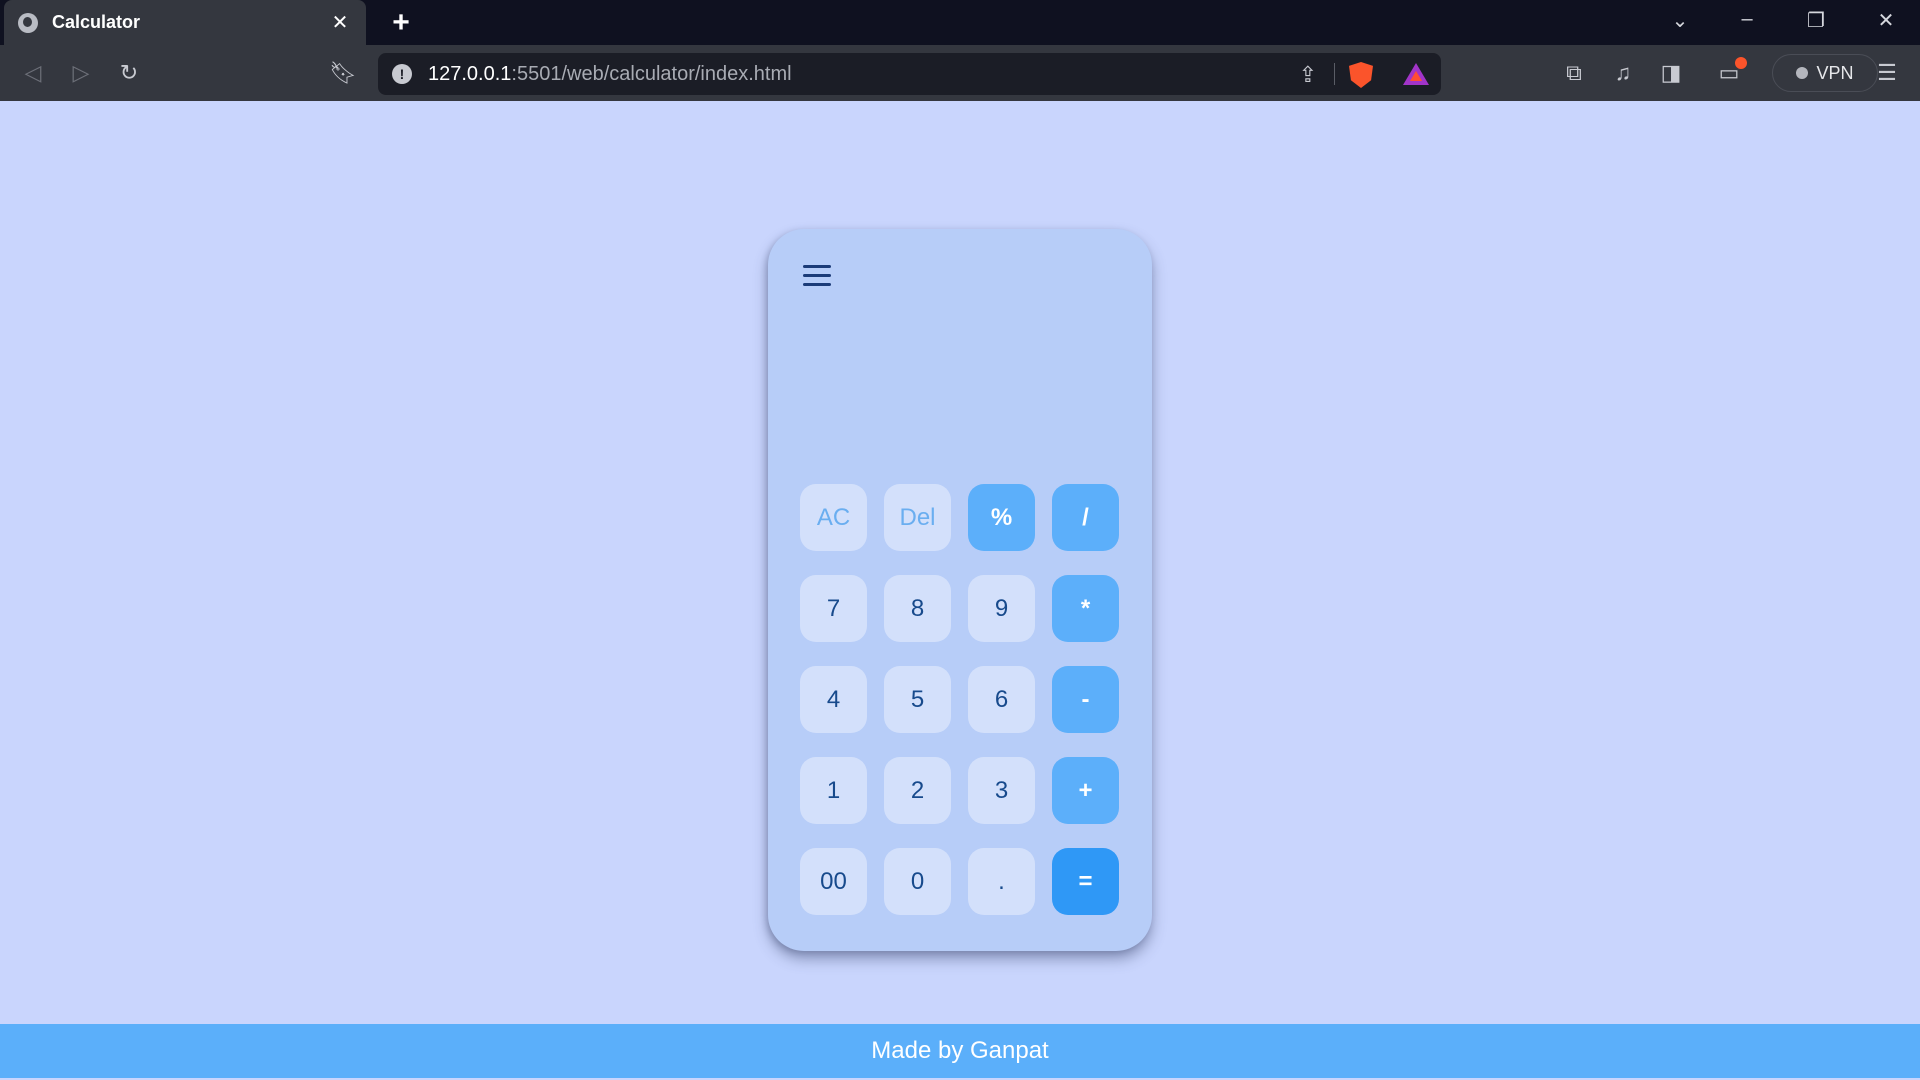  What do you see at coordinates (1334, 74) in the screenshot?
I see `divider` at bounding box center [1334, 74].